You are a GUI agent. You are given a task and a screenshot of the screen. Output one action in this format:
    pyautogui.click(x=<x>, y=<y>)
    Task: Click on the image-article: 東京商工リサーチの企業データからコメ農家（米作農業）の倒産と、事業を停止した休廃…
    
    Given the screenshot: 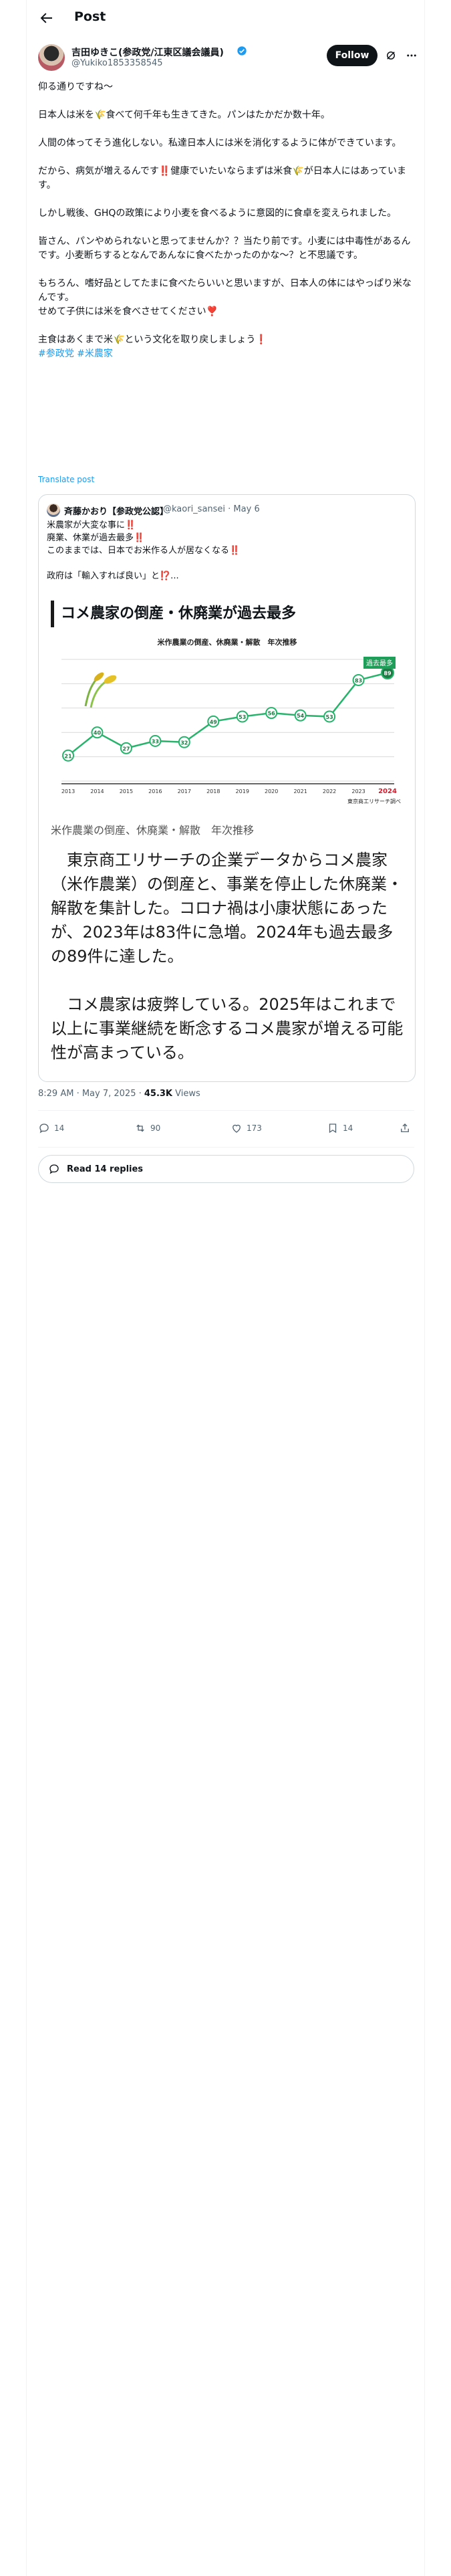 What is the action you would take?
    pyautogui.click(x=227, y=956)
    